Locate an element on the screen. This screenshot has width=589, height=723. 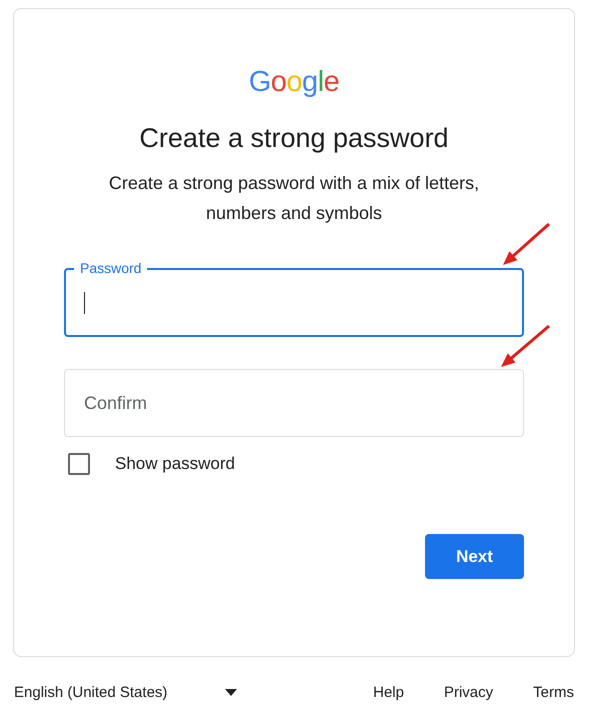
logo: Google is located at coordinates (294, 82).